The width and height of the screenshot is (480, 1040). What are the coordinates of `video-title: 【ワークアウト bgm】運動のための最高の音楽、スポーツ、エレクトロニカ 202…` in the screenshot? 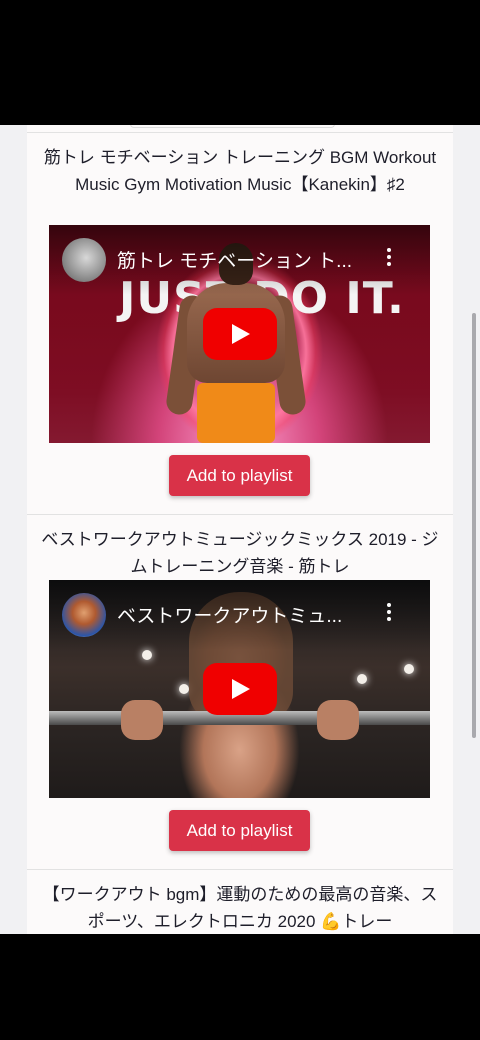 It's located at (240, 908).